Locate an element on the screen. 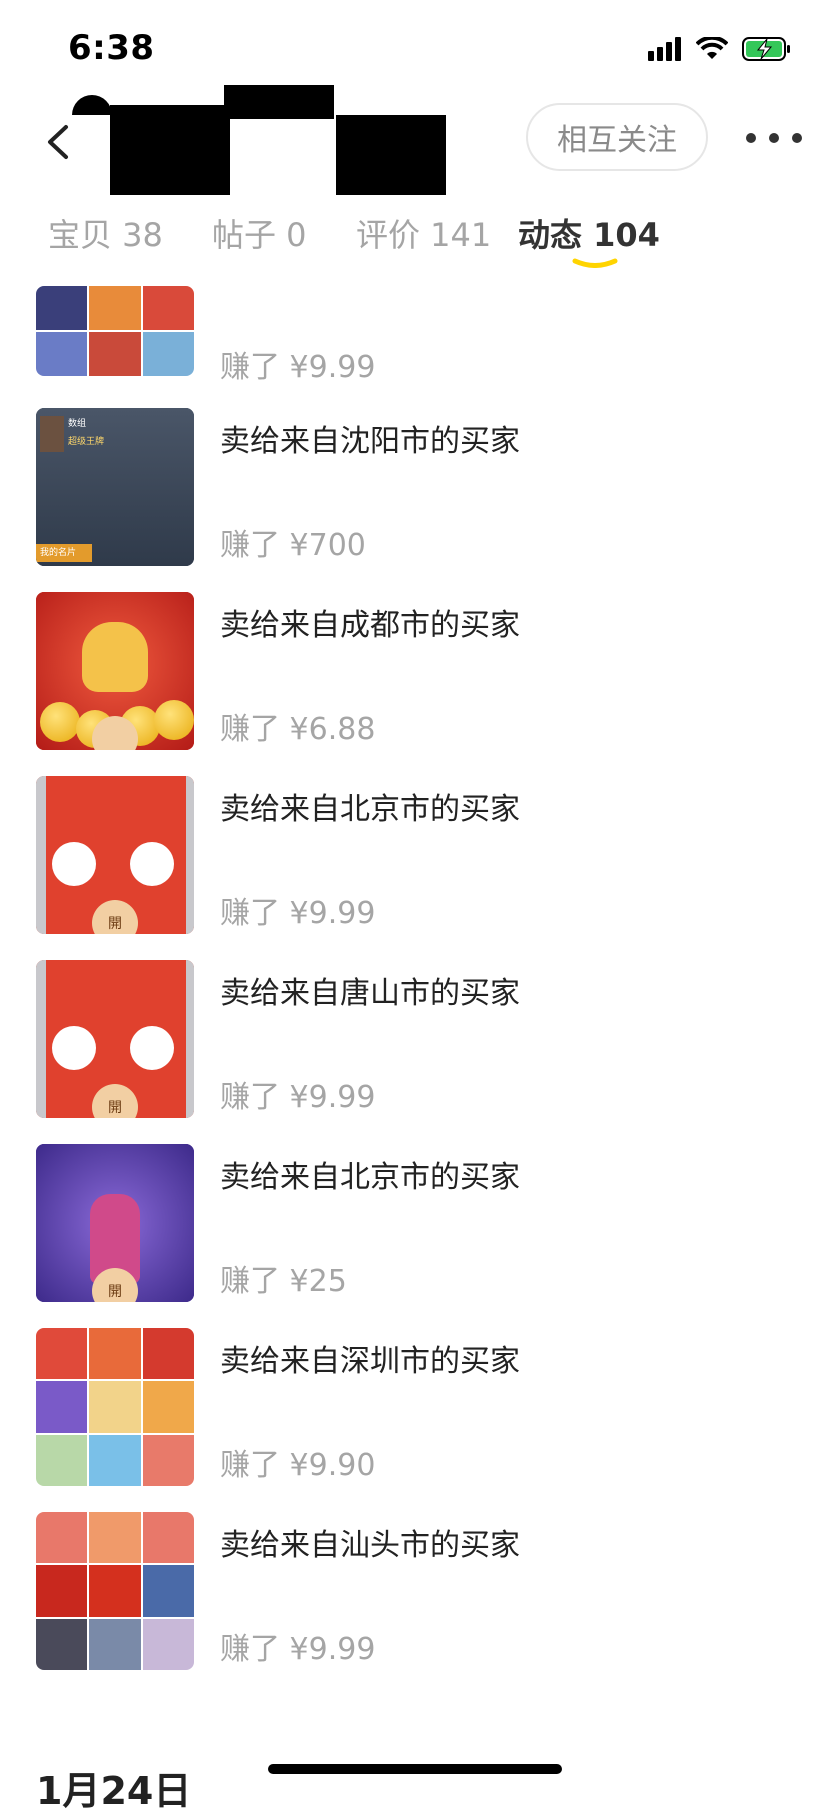 This screenshot has height=1815, width=828. chevron-left-icon is located at coordinates (58, 142).